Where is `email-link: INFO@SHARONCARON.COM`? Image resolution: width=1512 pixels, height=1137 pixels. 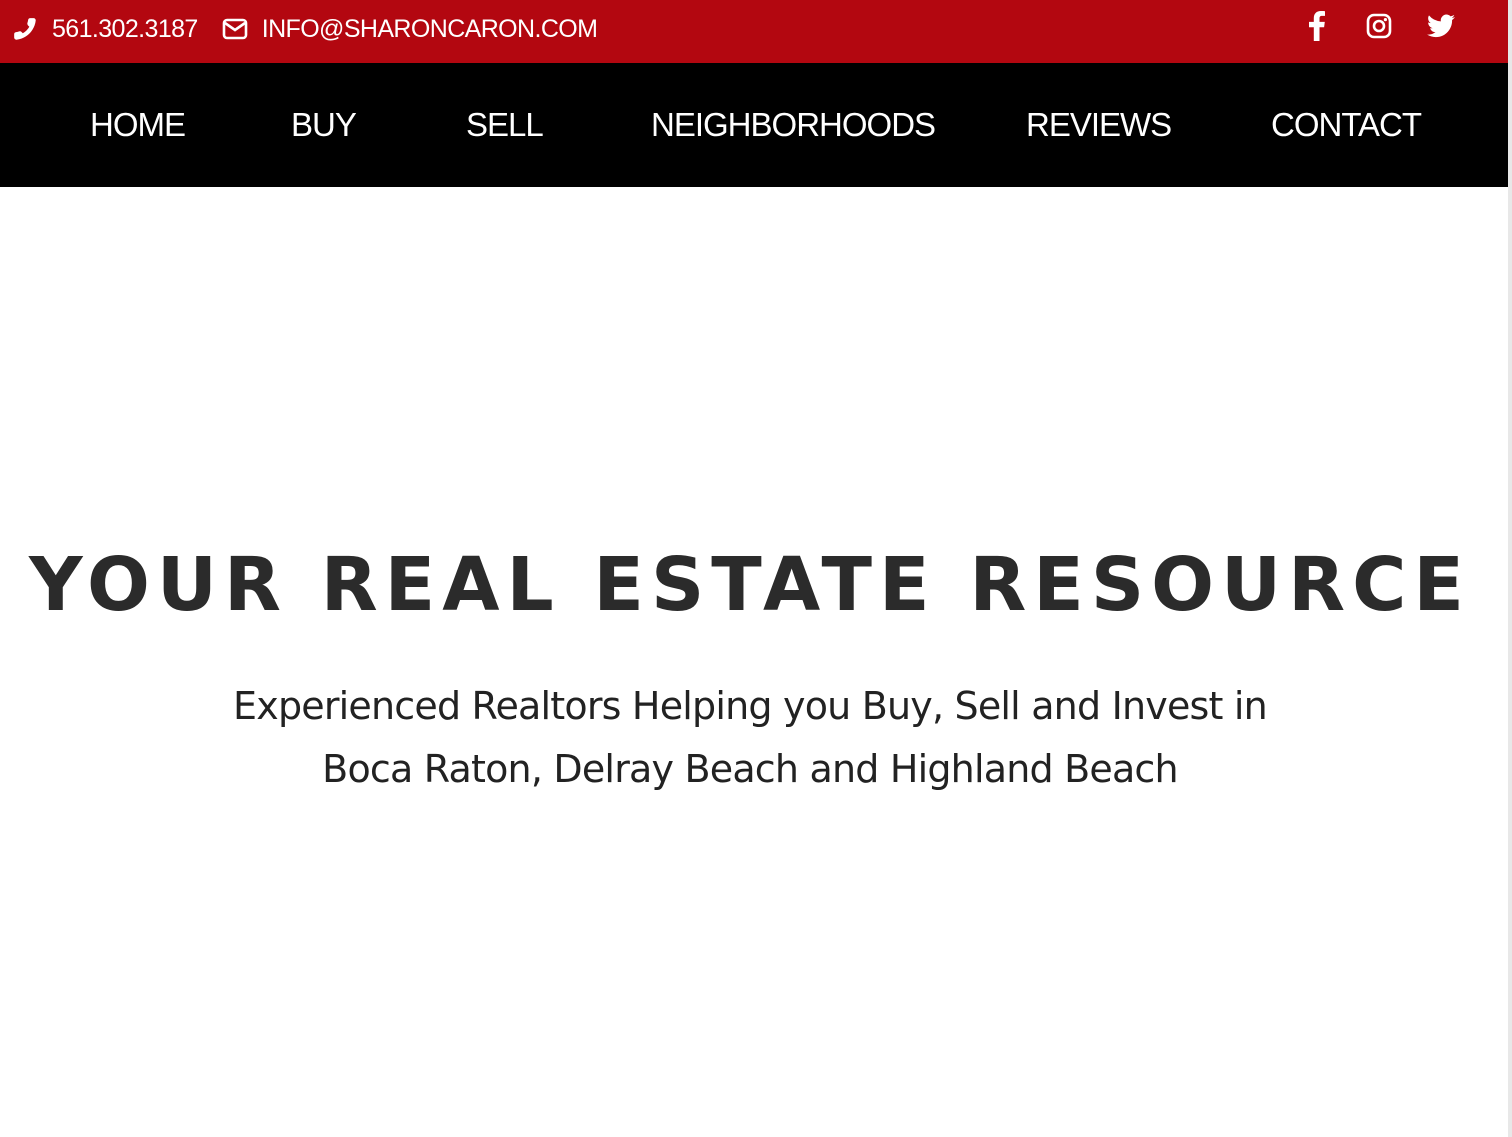 email-link: INFO@SHARONCARON.COM is located at coordinates (410, 29).